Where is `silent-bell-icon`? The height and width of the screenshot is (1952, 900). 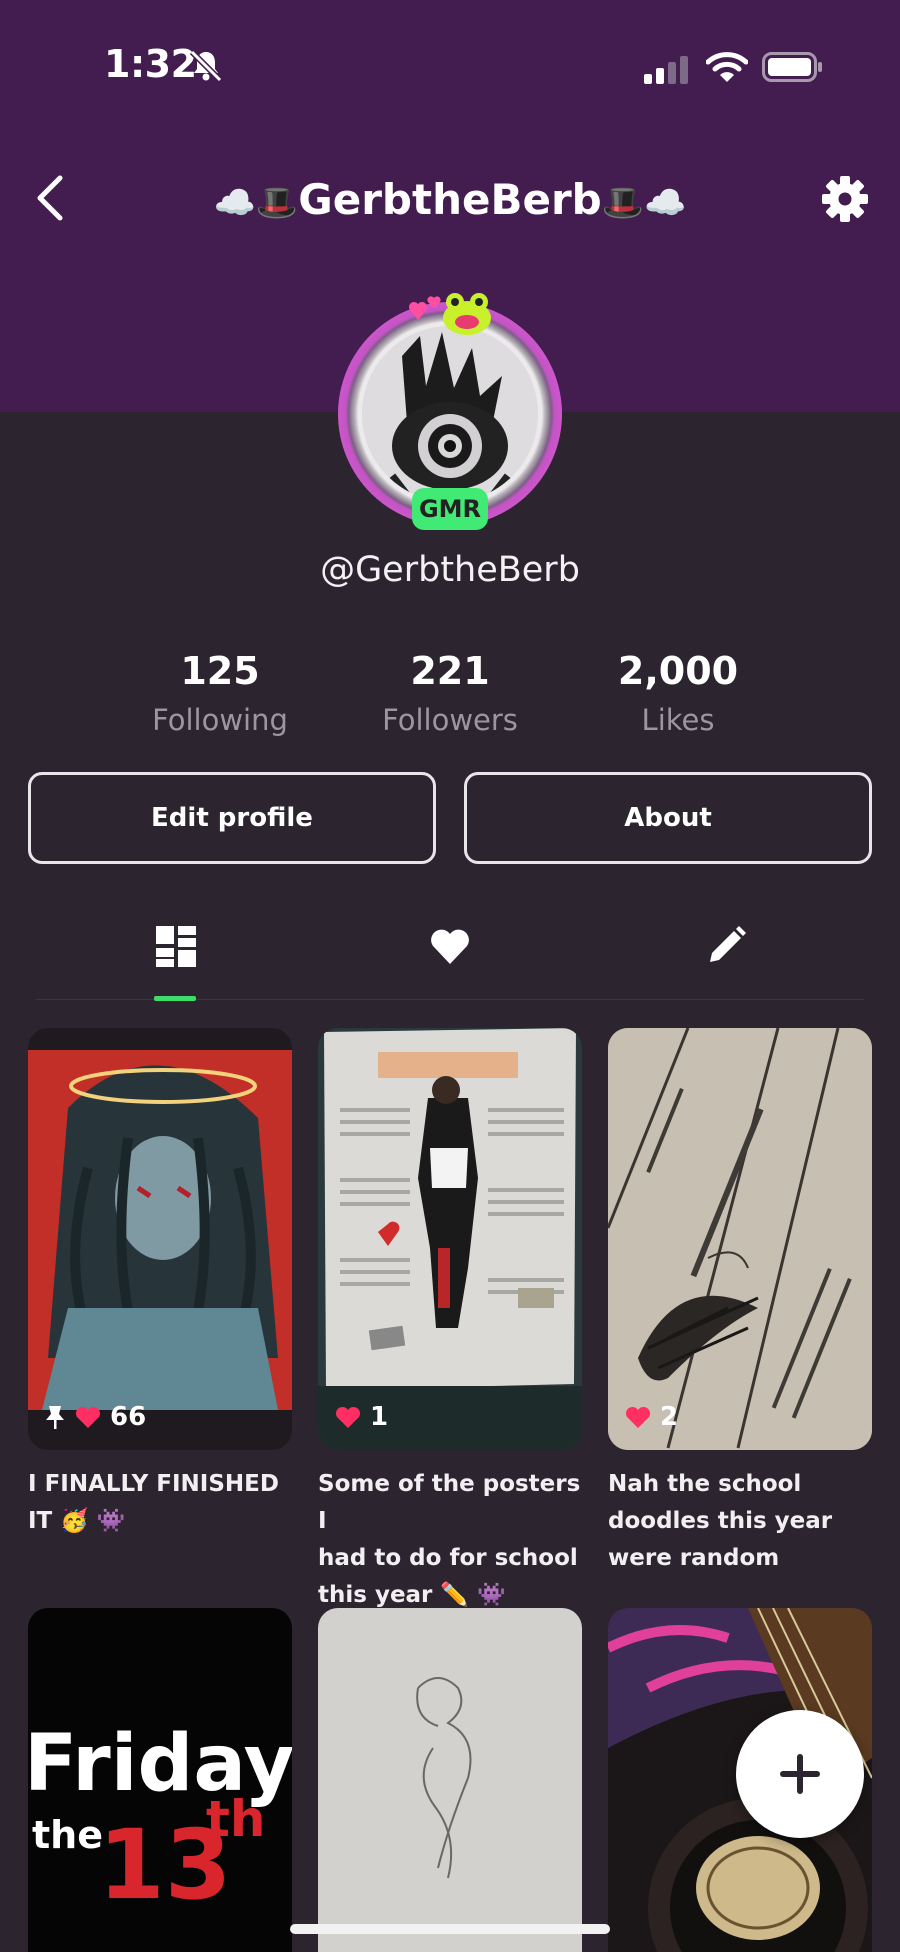
silent-bell-icon is located at coordinates (206, 66).